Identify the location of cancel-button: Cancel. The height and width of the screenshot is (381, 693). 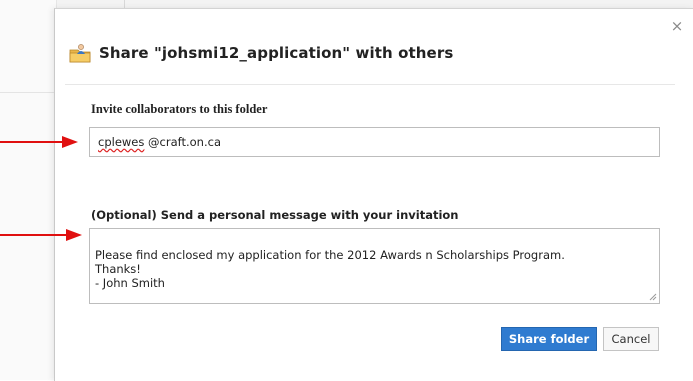
(631, 339).